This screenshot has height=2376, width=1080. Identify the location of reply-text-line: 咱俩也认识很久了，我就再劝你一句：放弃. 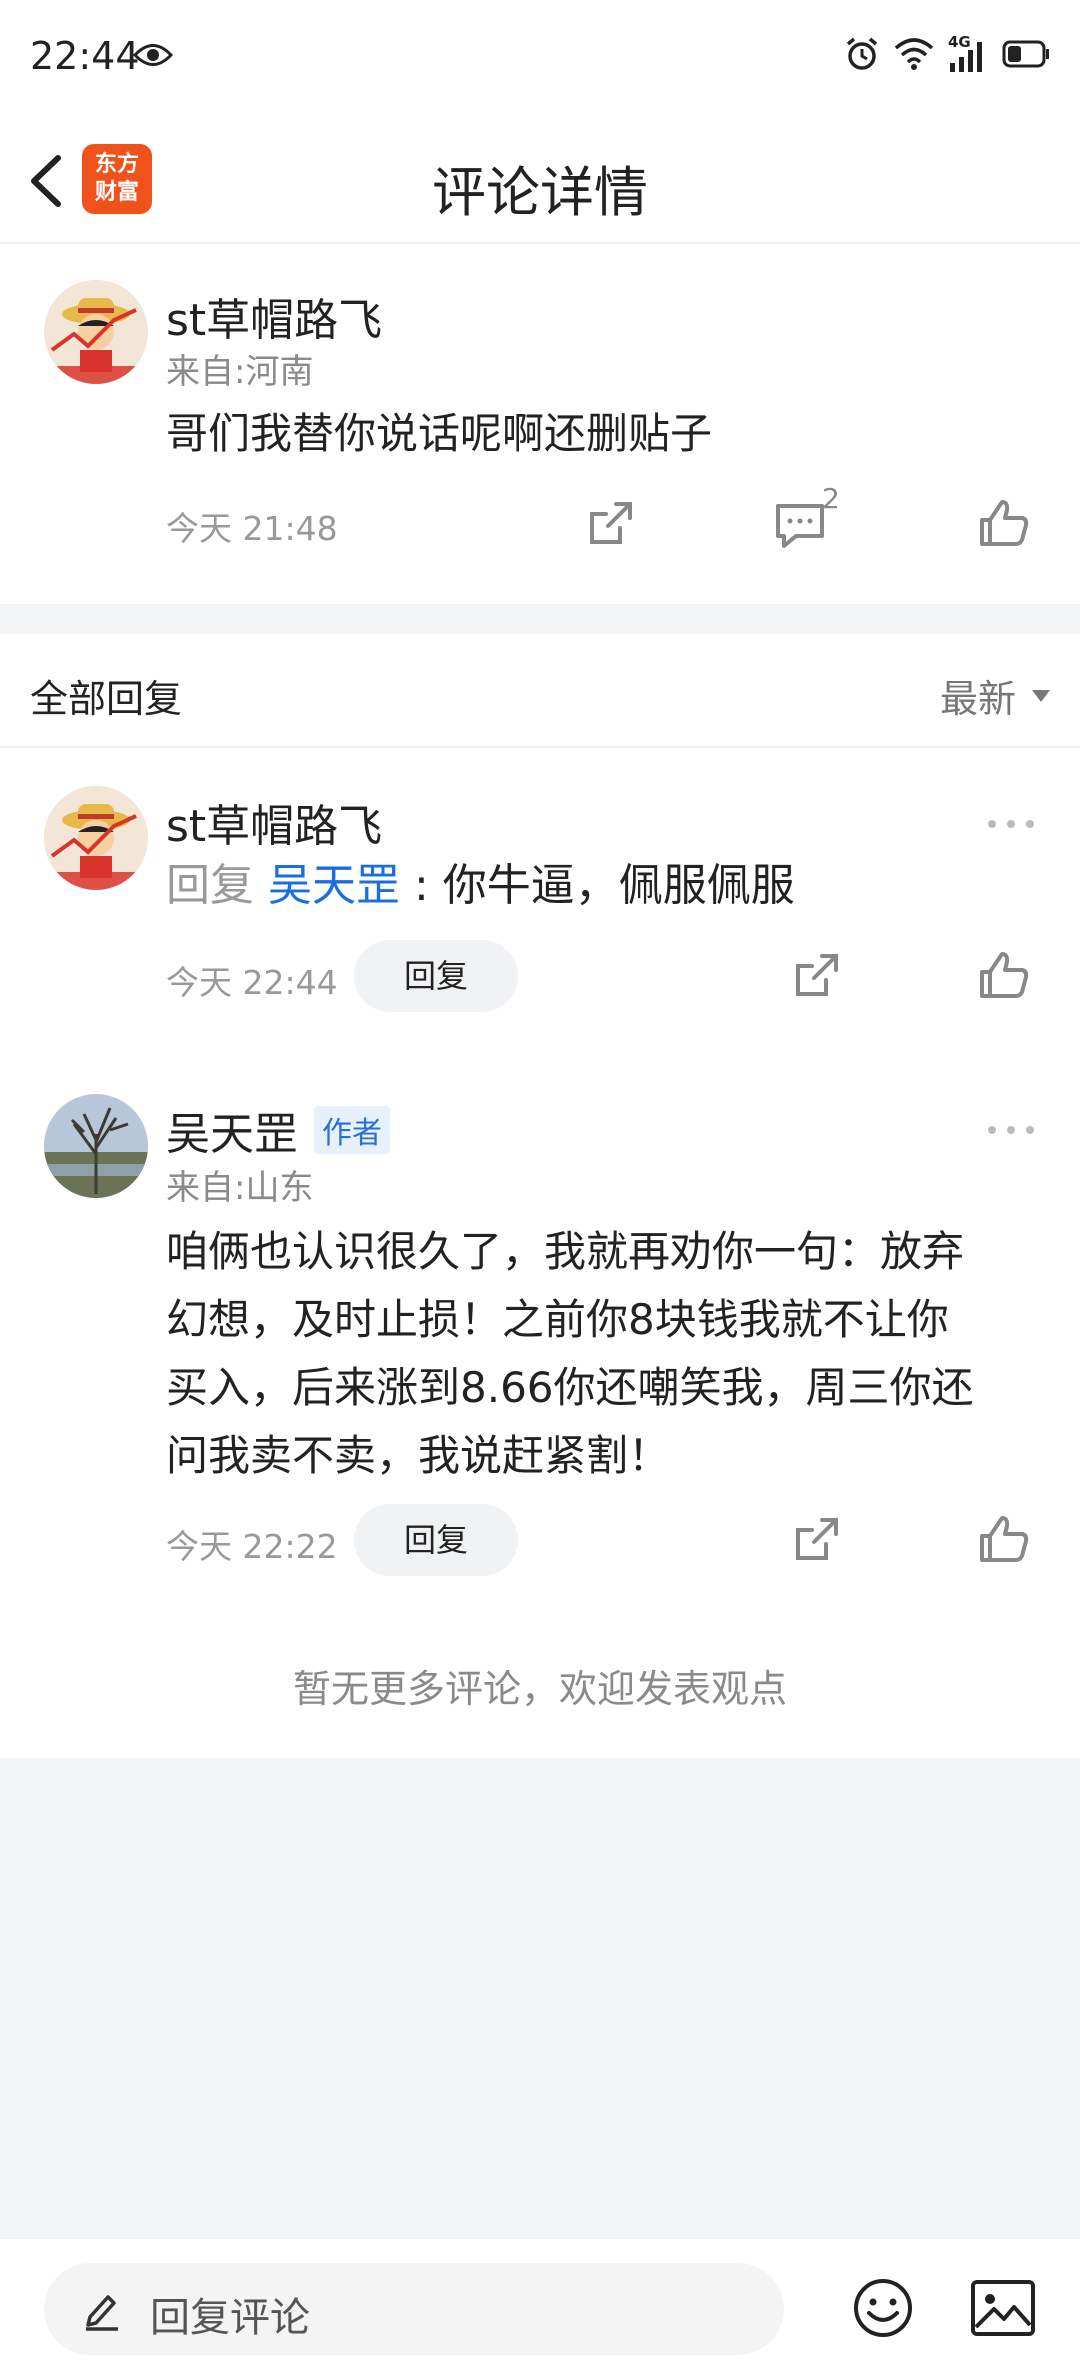
(565, 1251).